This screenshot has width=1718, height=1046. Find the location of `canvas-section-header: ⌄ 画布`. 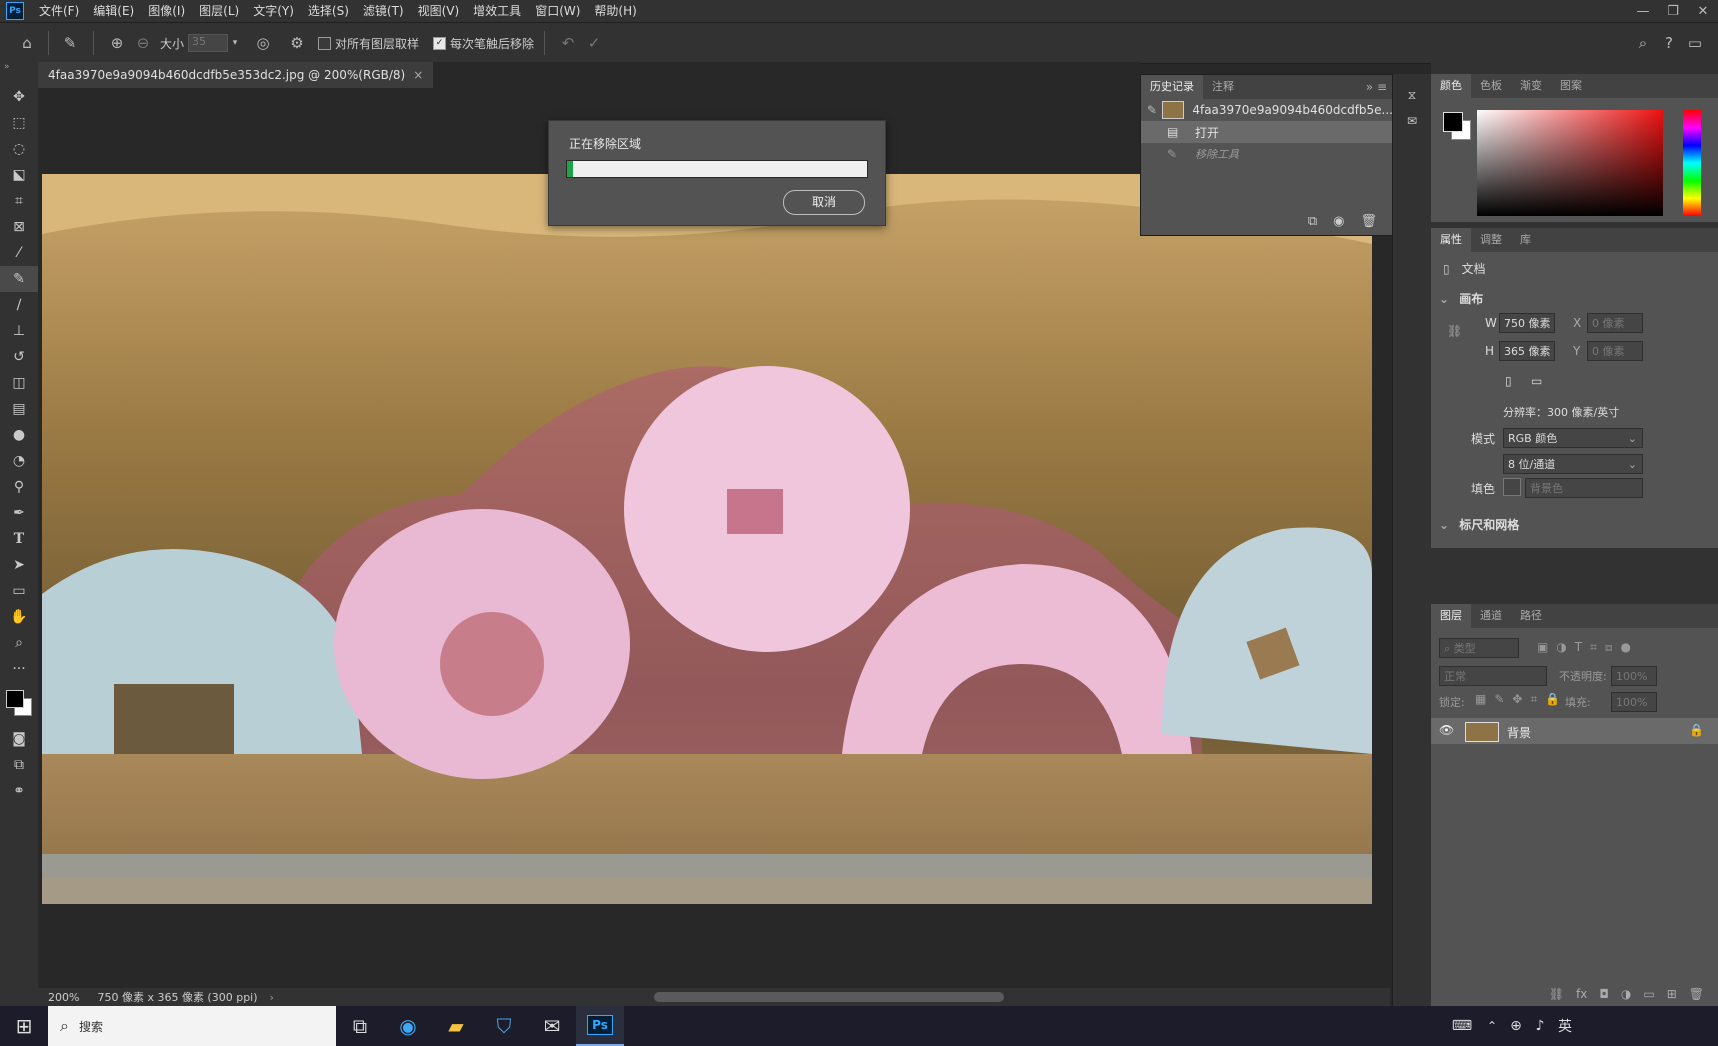

canvas-section-header: ⌄ 画布 is located at coordinates (1461, 298).